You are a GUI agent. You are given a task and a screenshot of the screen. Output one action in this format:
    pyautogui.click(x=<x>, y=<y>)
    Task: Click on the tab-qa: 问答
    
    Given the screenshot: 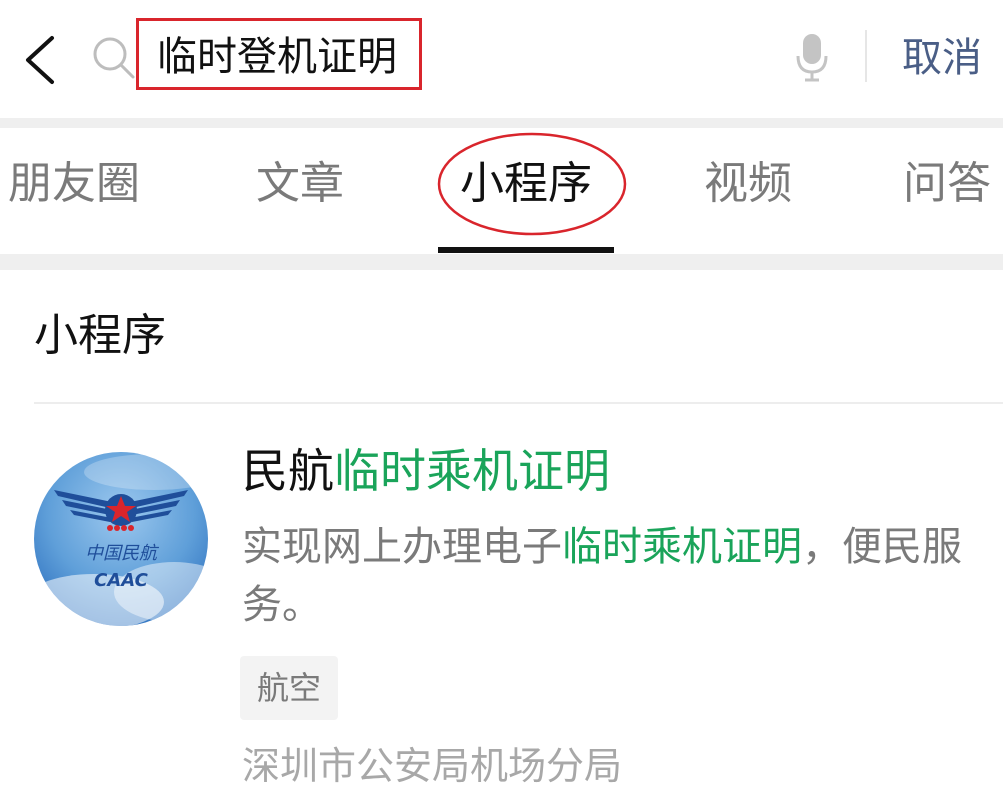 What is the action you would take?
    pyautogui.click(x=947, y=184)
    